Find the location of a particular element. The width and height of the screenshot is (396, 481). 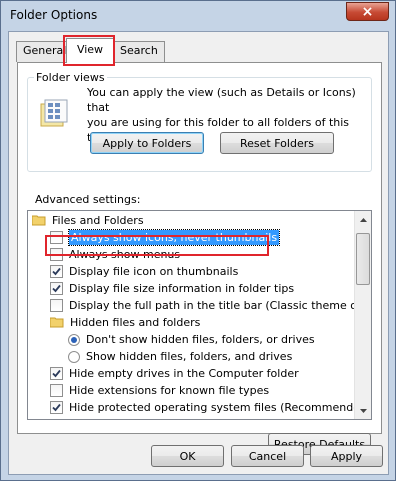

setting-show-hidden: Show hidden files, folders, and drives is located at coordinates (180, 356).